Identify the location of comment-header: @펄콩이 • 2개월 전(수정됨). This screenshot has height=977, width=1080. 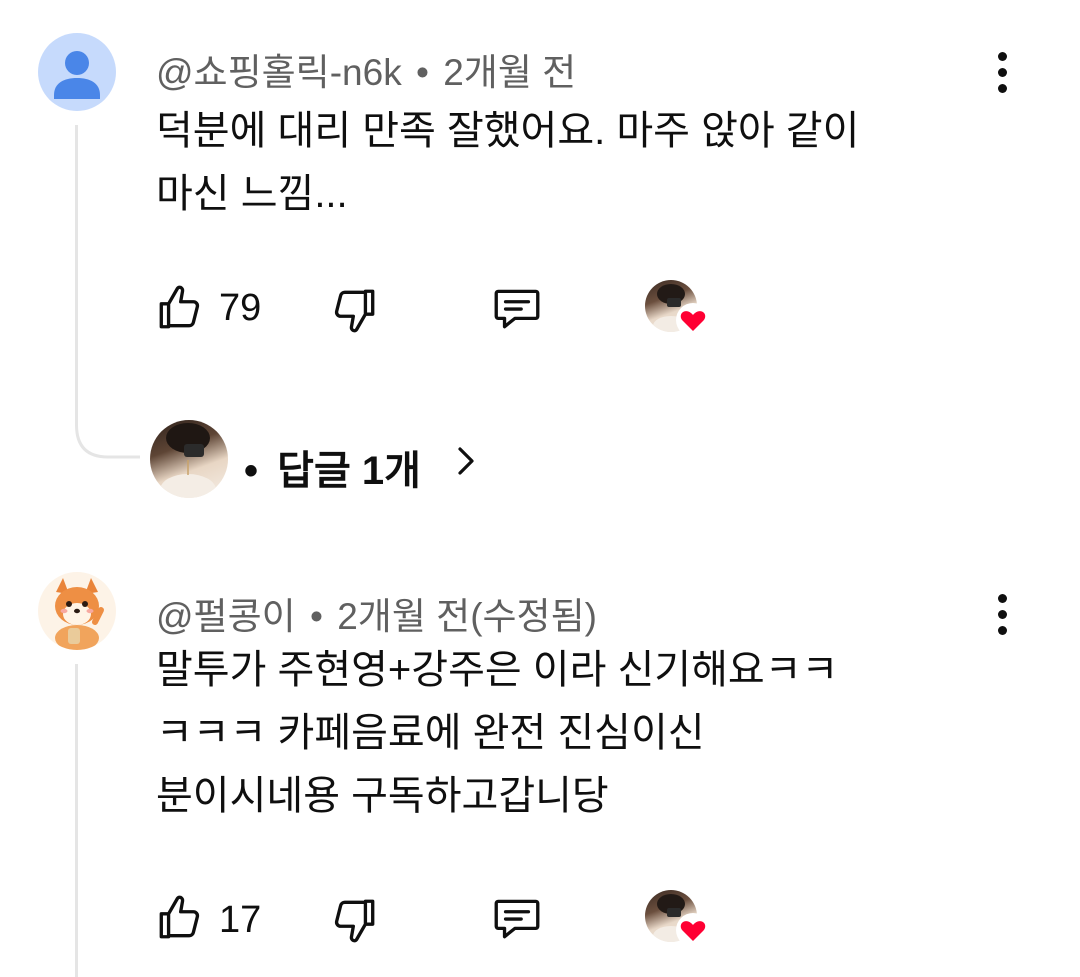
(376, 613).